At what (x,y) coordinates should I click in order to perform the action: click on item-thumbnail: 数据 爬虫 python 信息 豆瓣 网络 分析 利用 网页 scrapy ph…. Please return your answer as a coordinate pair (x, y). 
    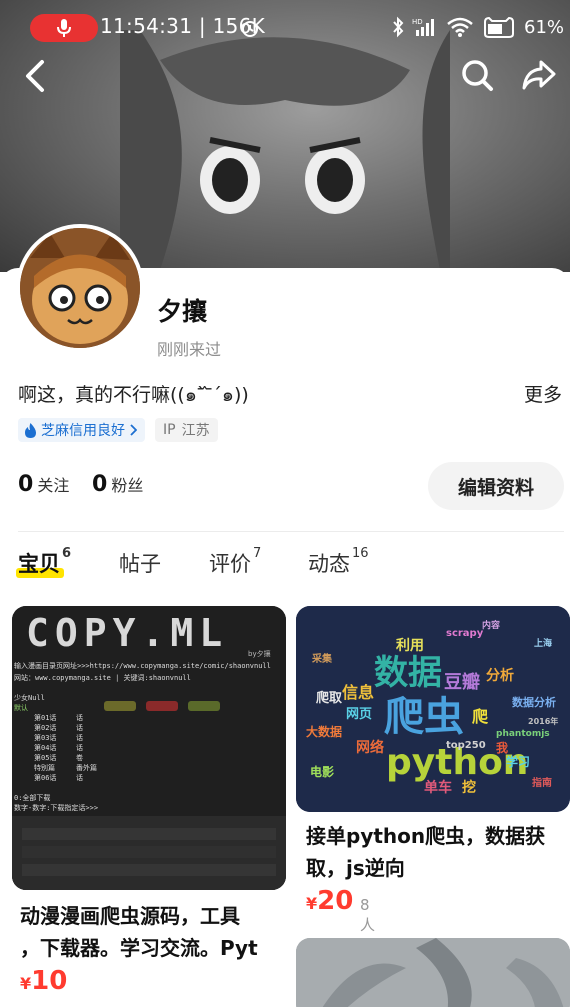
    Looking at the image, I should click on (433, 709).